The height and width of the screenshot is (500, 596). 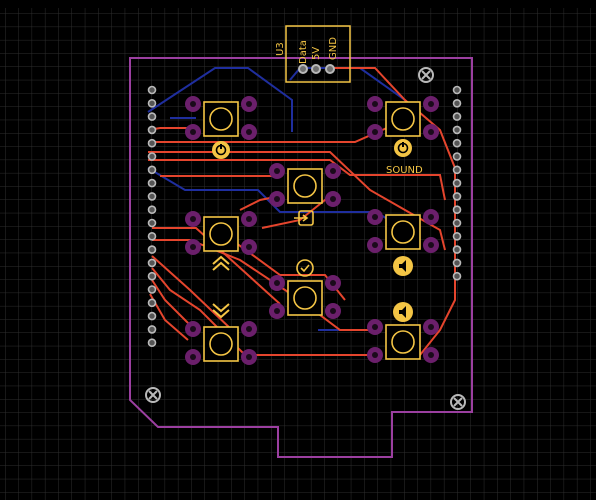 What do you see at coordinates (330, 69) in the screenshot?
I see `pin-gnd` at bounding box center [330, 69].